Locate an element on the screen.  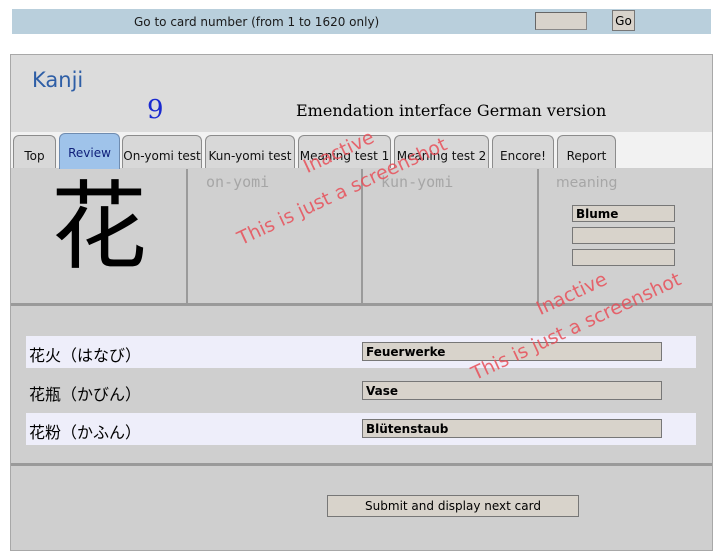
vocab-meaning-field: Blütenstaub is located at coordinates (512, 428).